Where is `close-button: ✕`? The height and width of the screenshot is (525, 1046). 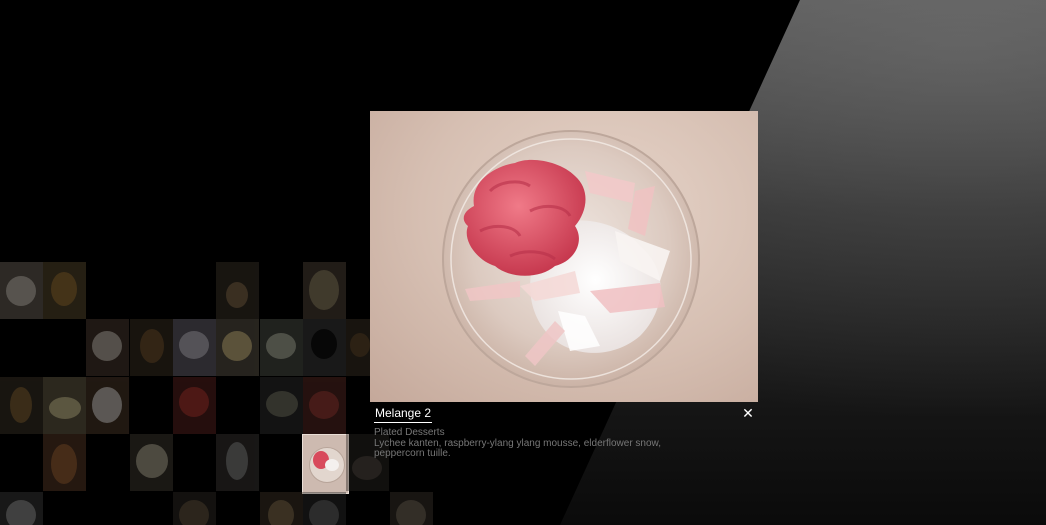
close-button: ✕ is located at coordinates (748, 413).